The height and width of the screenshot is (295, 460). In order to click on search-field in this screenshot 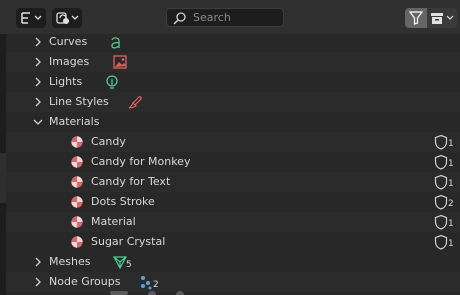, I will do `click(225, 17)`.